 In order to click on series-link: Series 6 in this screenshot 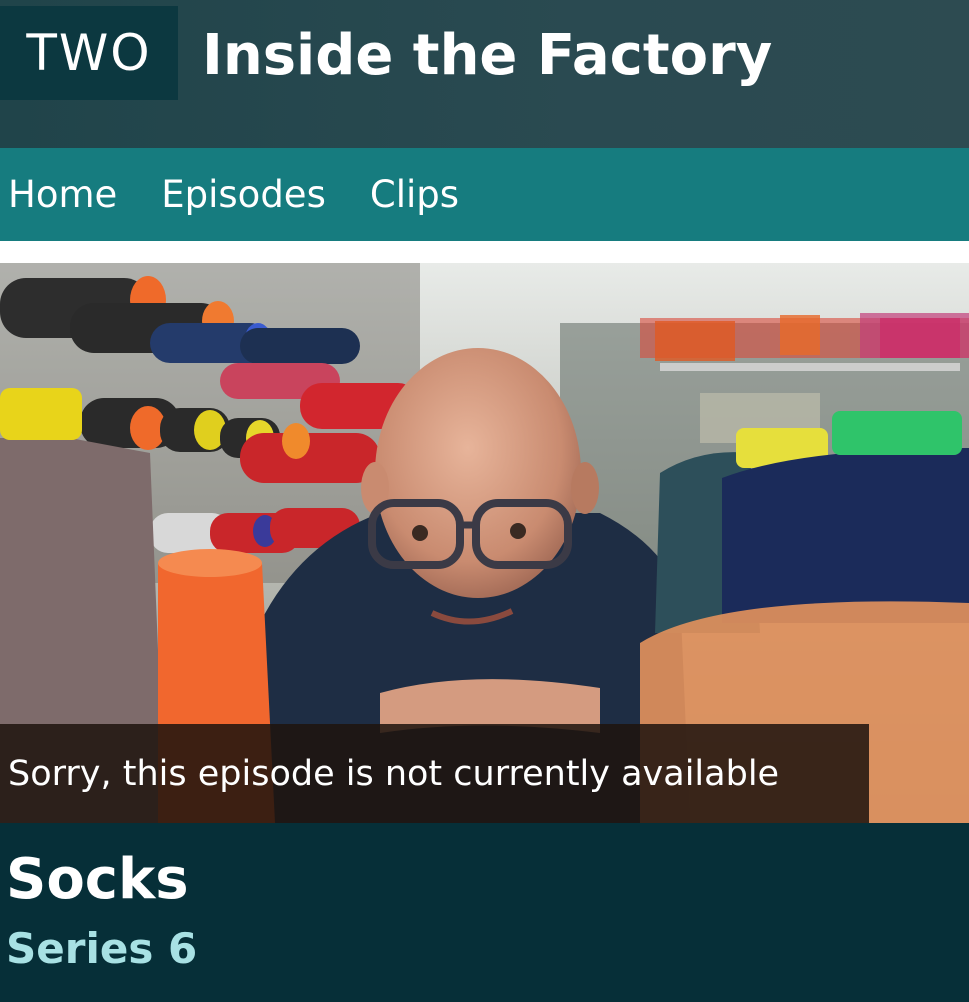, I will do `click(101, 949)`.